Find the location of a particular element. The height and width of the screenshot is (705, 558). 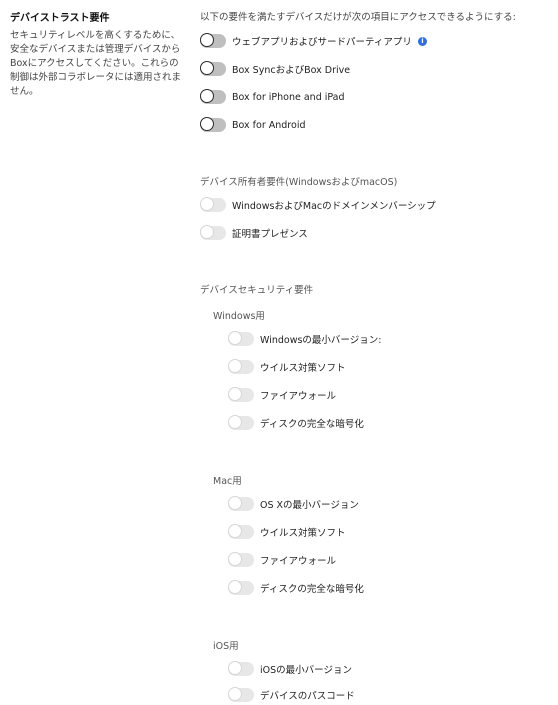

toggle-row-certificate: 証明書プレゼンス is located at coordinates (254, 233).